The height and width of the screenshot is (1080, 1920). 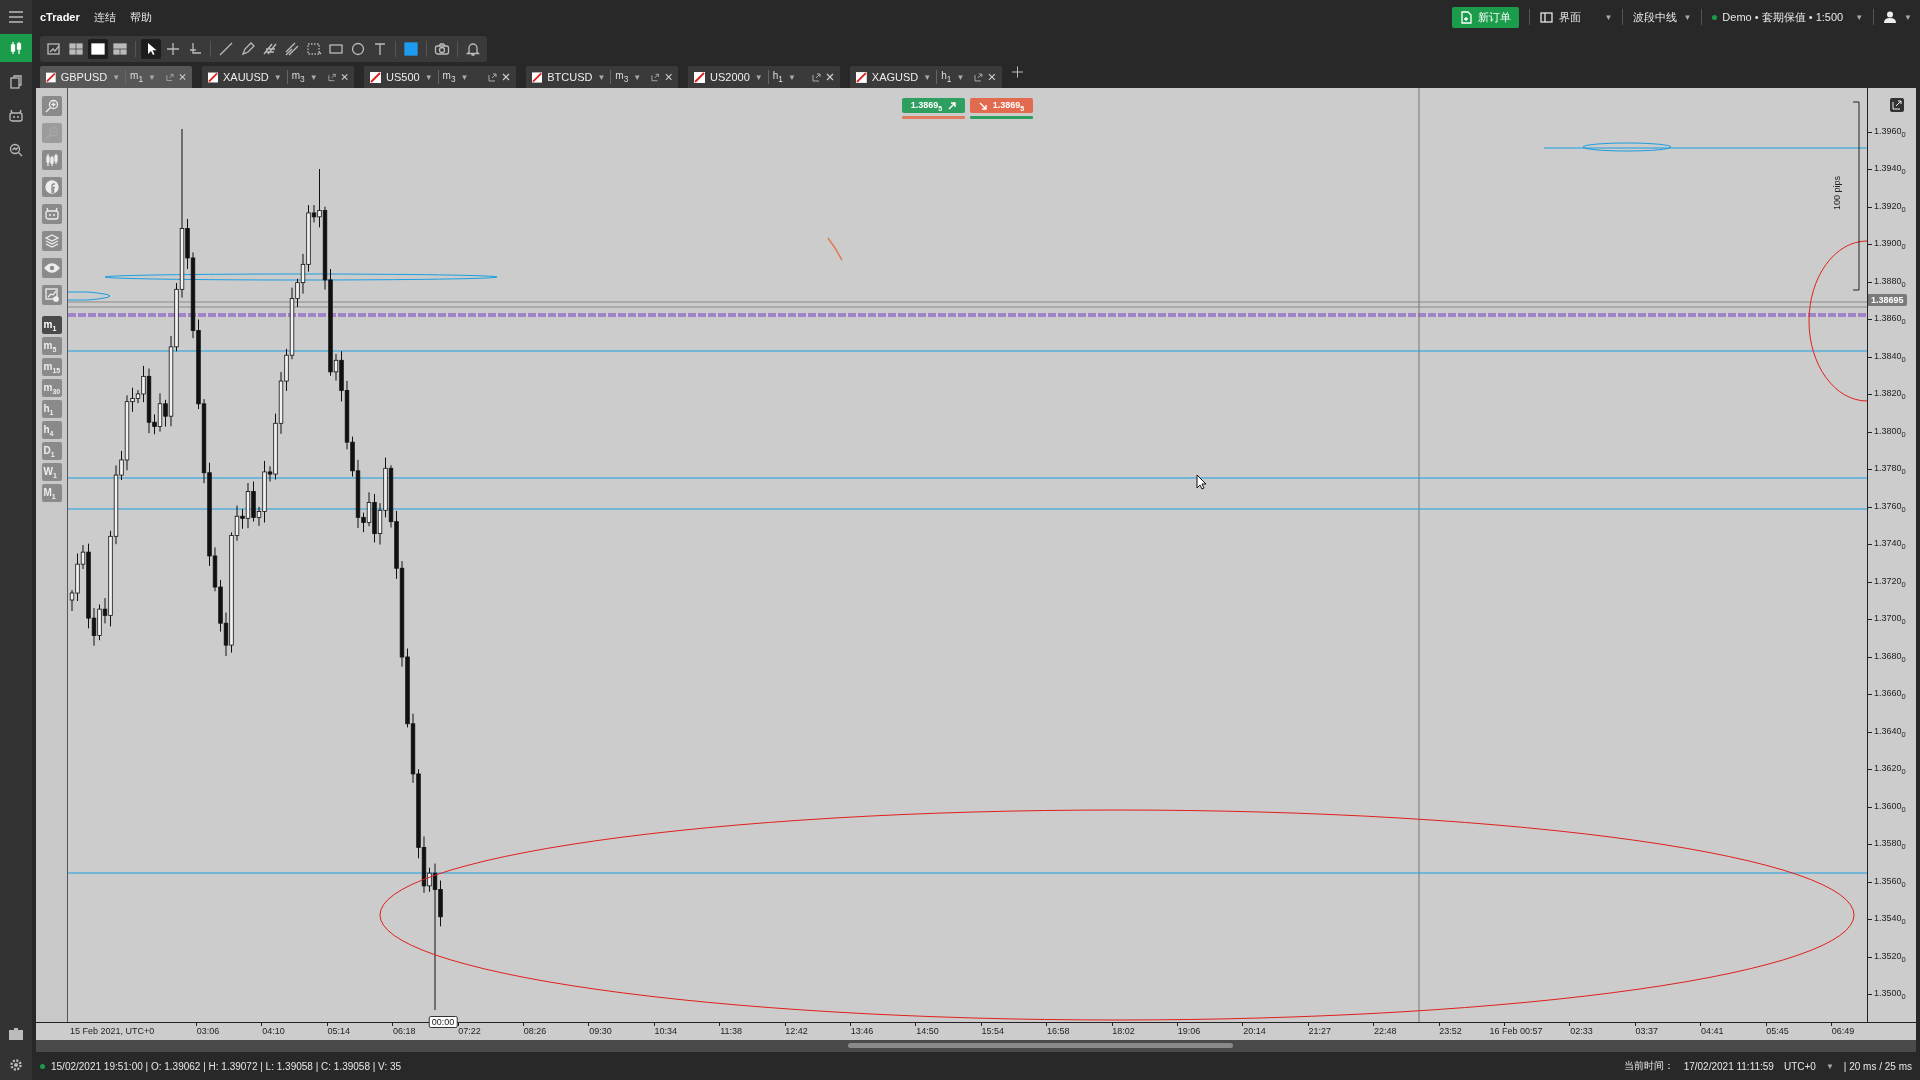 I want to click on symbol-name: GBPUSD, so click(x=84, y=77).